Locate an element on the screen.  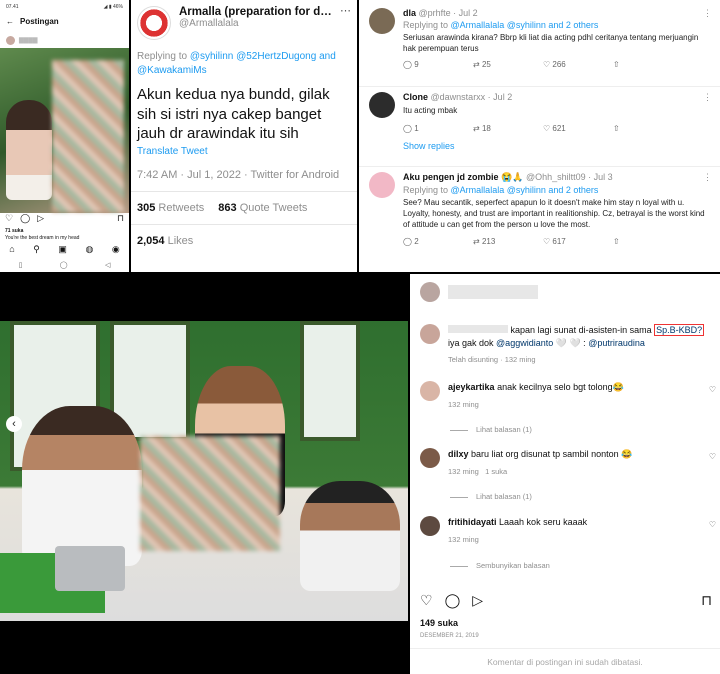
tweet-actions: ◯ 1 ⇄ 18 ♡ 621 ⇧ is located at coordinates (557, 128).